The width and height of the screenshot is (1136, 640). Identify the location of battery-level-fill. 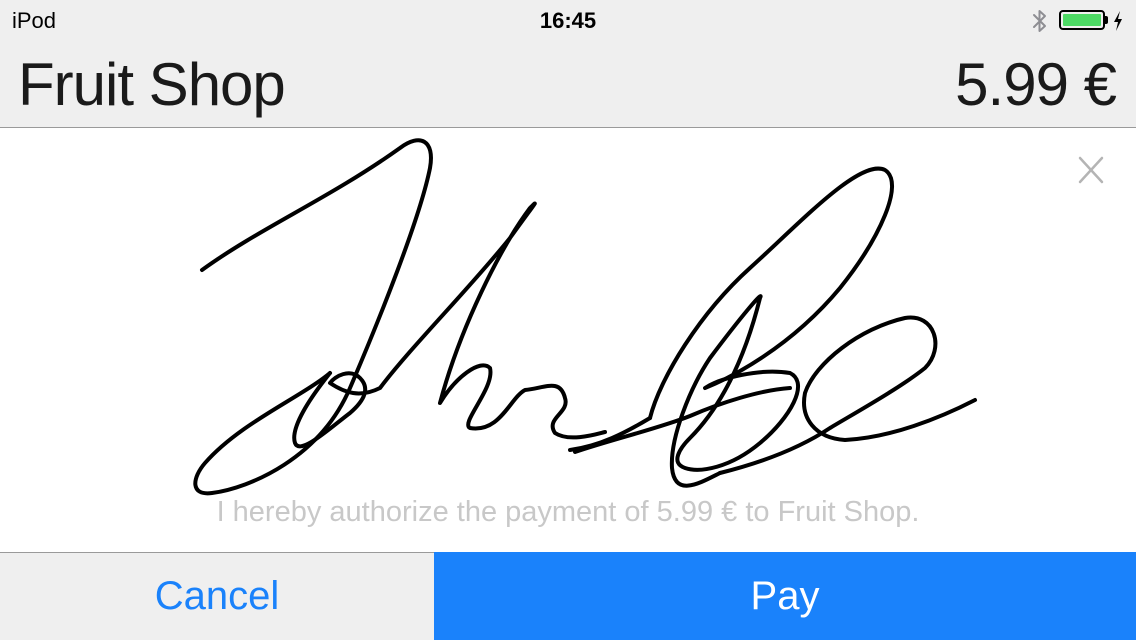
(1082, 20).